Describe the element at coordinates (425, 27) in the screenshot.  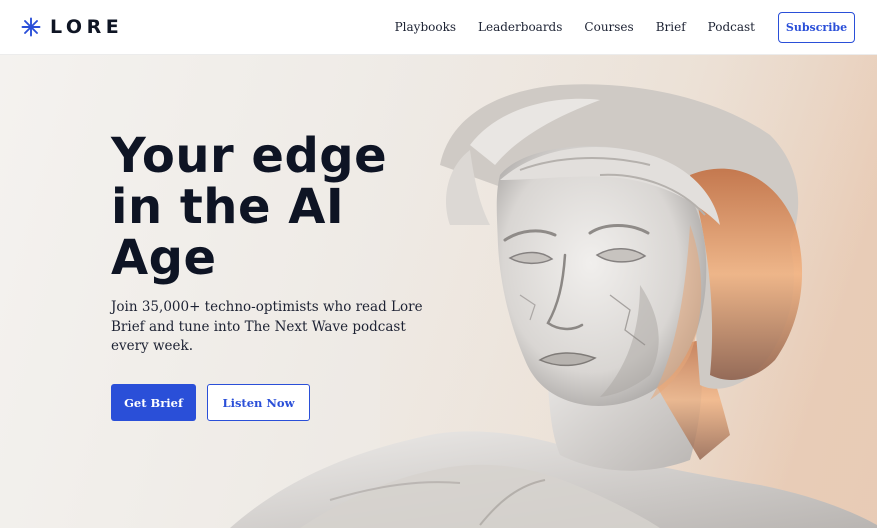
I see `nav-playbooks: Playbooks` at that location.